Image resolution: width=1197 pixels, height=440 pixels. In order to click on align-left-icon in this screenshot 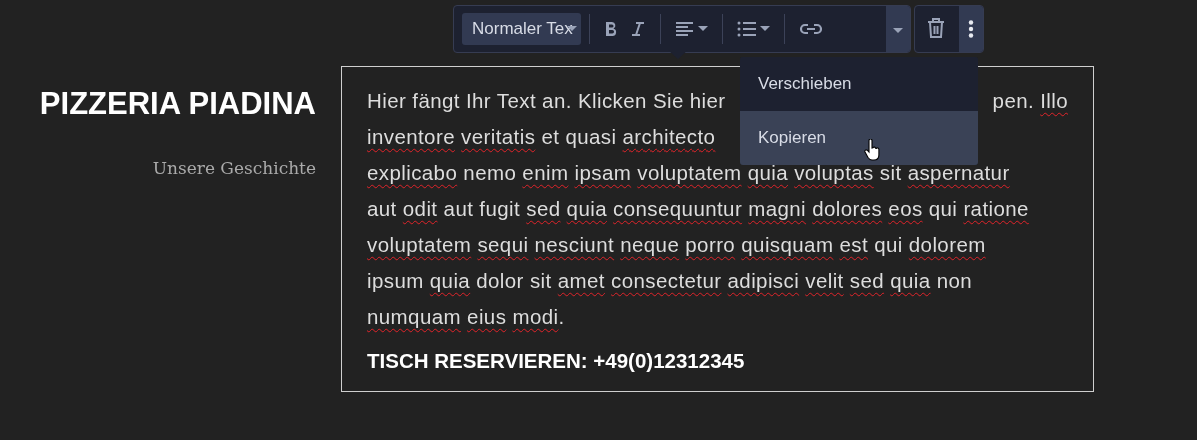, I will do `click(684, 29)`.